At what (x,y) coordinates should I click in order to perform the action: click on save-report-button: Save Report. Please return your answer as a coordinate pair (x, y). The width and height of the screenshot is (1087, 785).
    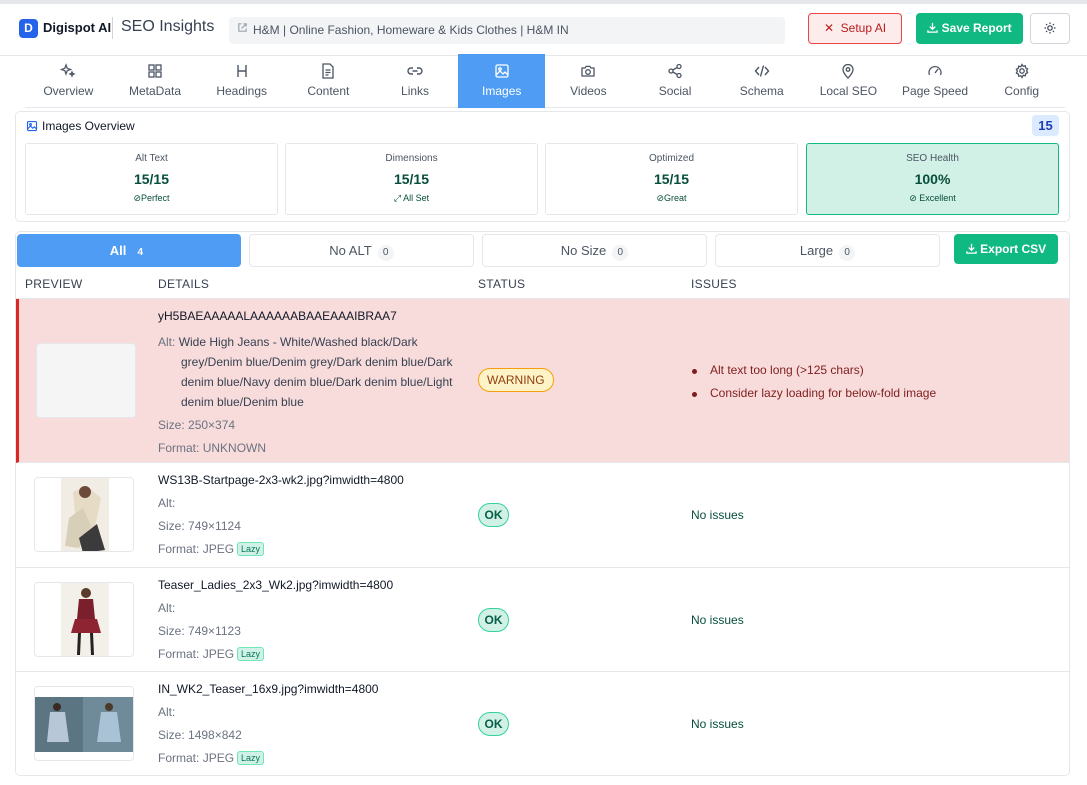
    Looking at the image, I should click on (969, 28).